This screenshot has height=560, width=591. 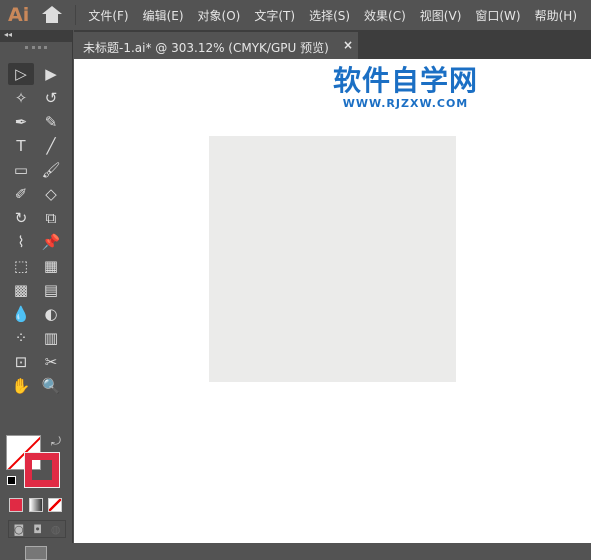 I want to click on document-tab: 未标题-1.ai* @ 303.12% (CMYK/GPU 预览) ×, so click(x=216, y=45).